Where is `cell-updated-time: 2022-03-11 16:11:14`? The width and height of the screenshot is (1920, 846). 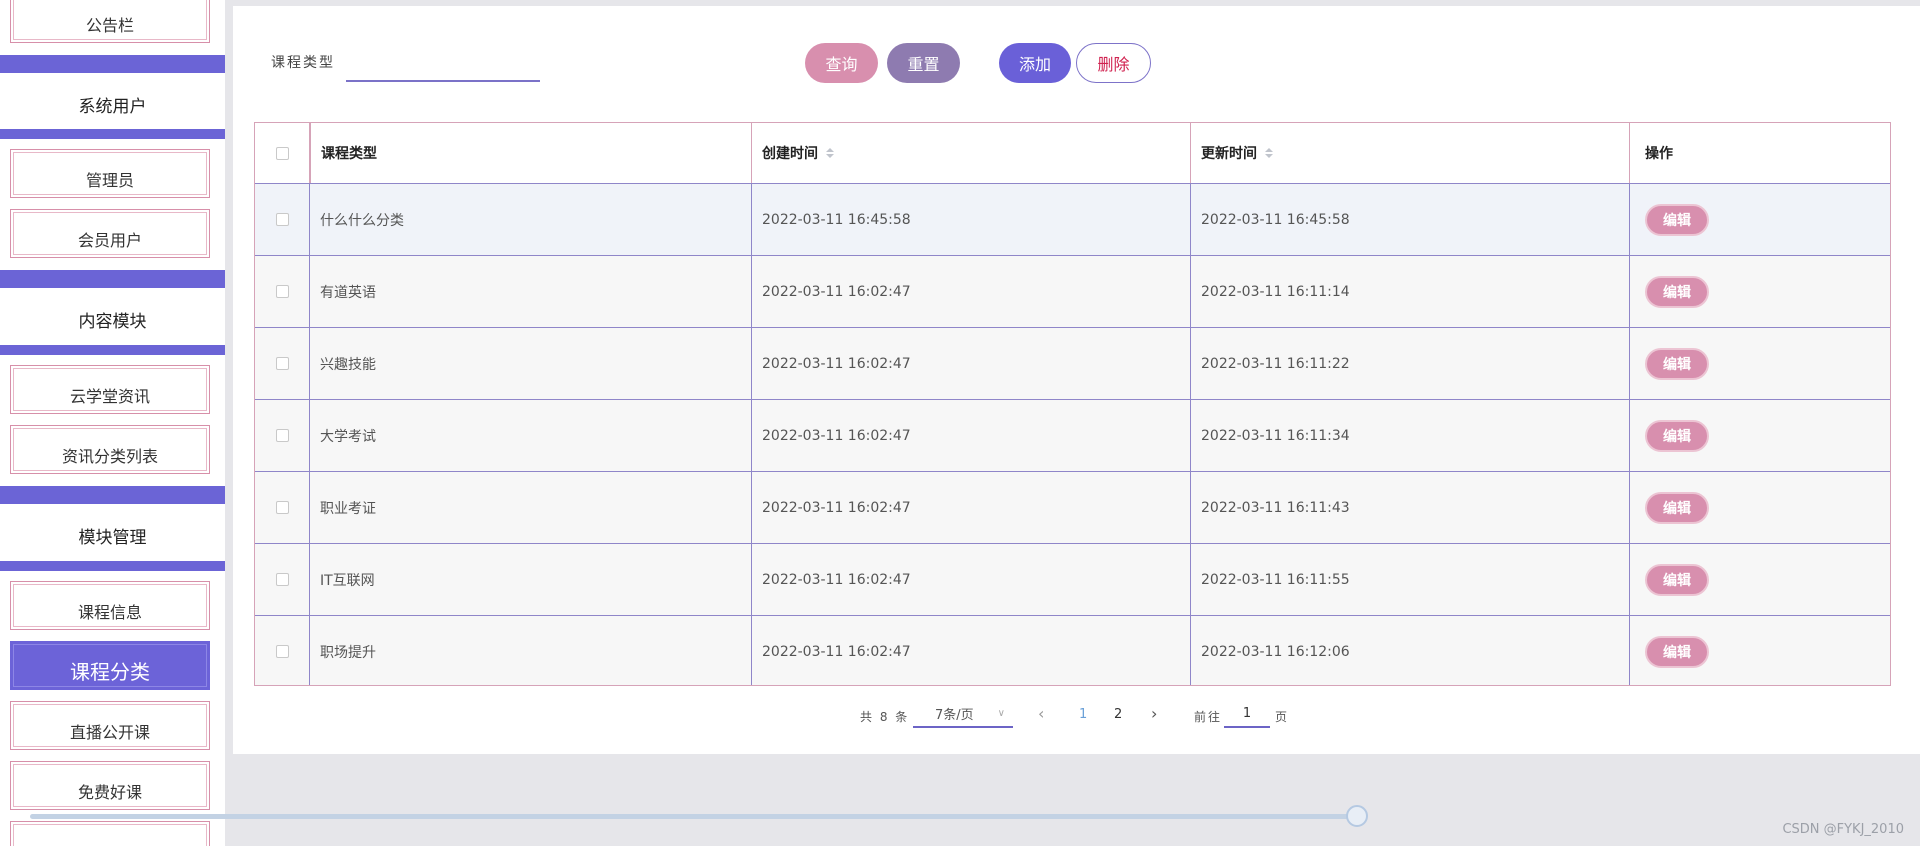 cell-updated-time: 2022-03-11 16:11:14 is located at coordinates (1410, 291).